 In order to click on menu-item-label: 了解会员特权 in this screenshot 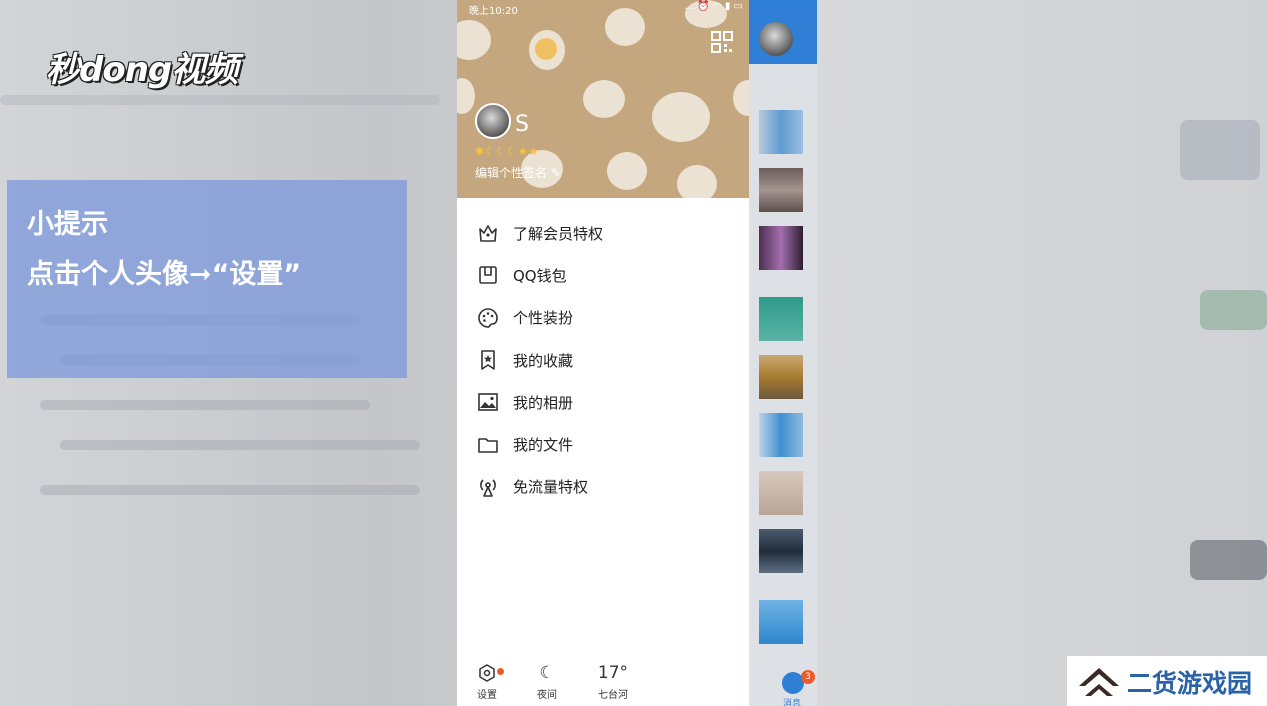, I will do `click(558, 233)`.